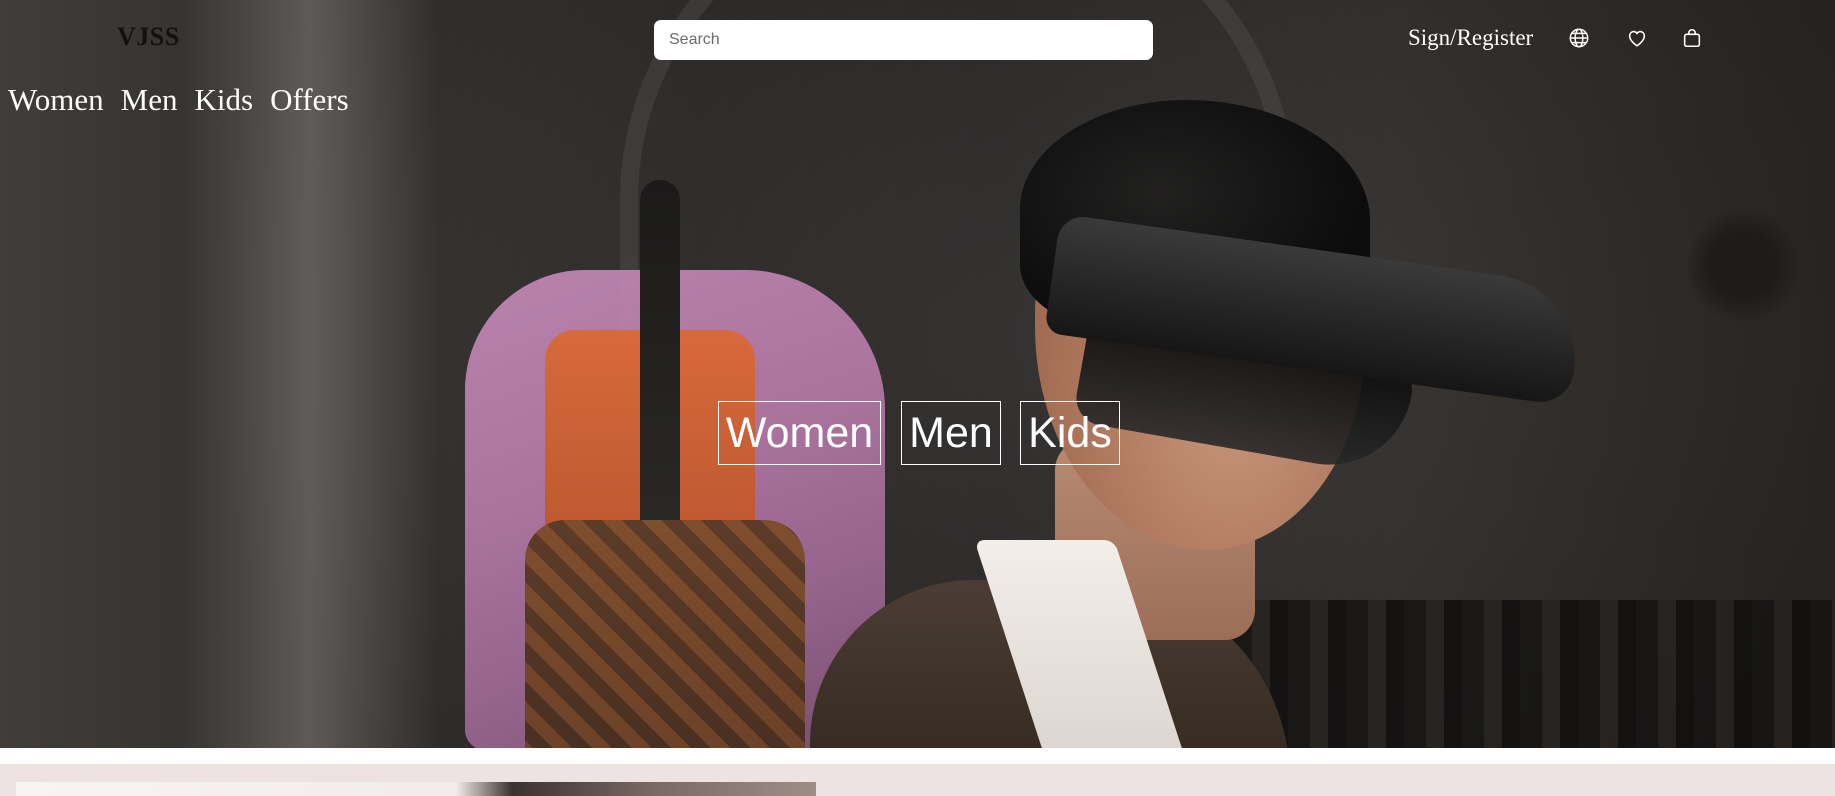 This screenshot has width=1835, height=796. What do you see at coordinates (309, 100) in the screenshot?
I see `nav-item-offers: Offers` at bounding box center [309, 100].